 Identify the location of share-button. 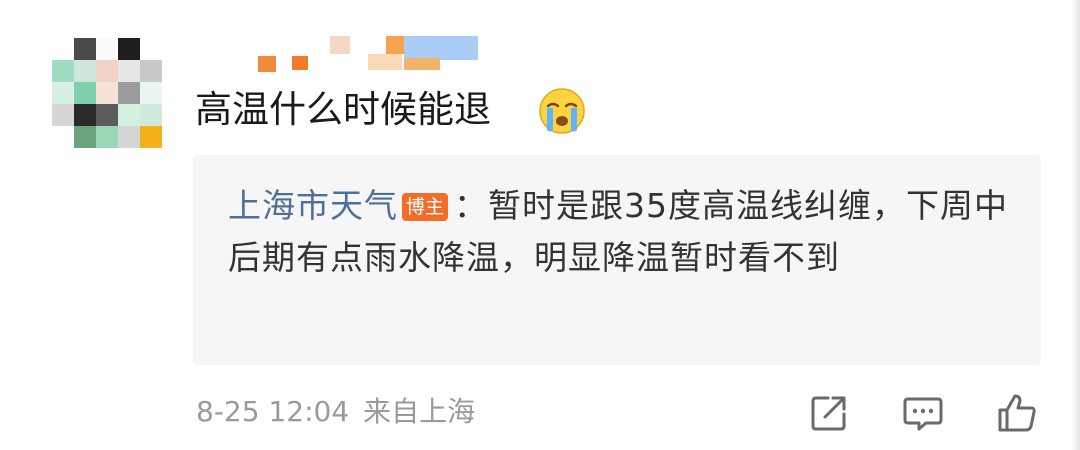
(829, 413).